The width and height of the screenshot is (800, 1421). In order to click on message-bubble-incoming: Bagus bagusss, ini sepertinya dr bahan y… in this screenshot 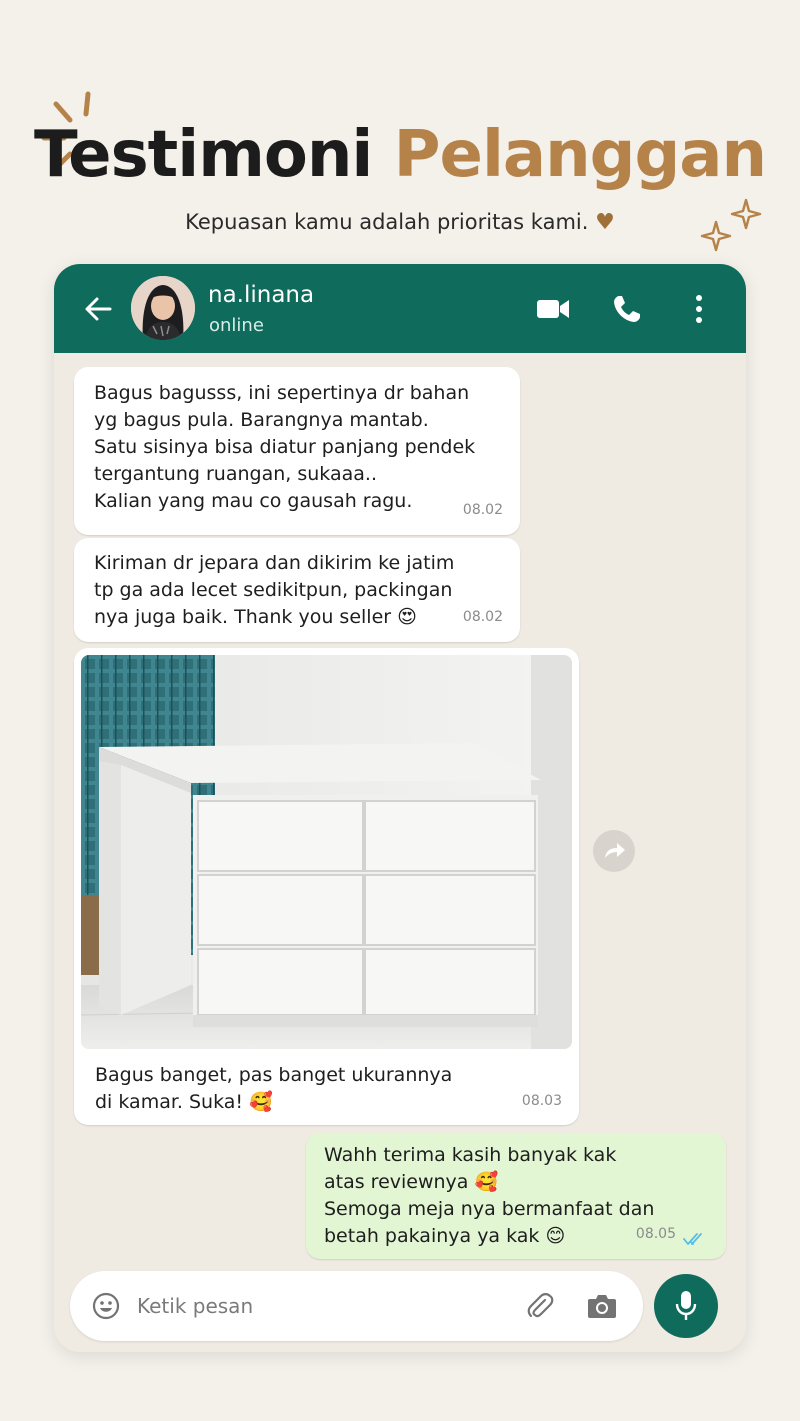, I will do `click(297, 451)`.